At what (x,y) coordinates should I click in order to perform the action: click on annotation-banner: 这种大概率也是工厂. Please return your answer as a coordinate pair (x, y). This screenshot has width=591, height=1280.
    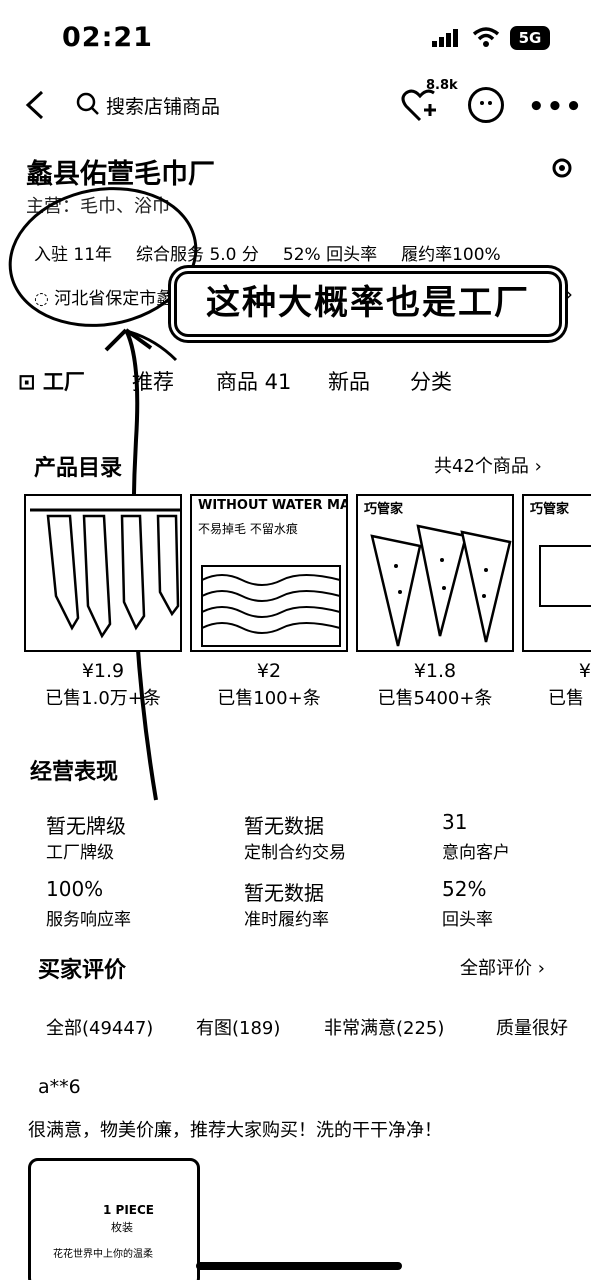
    Looking at the image, I should click on (368, 304).